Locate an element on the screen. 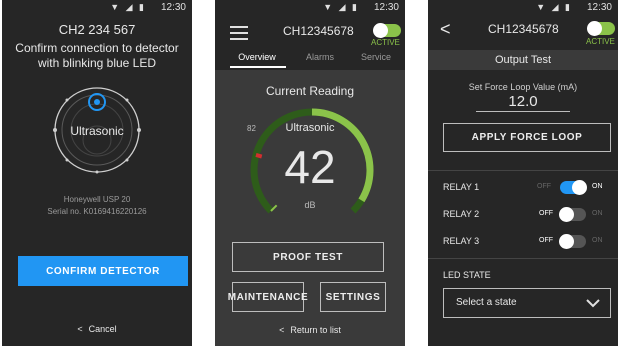 This screenshot has width=621, height=346. force-loop-underline is located at coordinates (523, 111).